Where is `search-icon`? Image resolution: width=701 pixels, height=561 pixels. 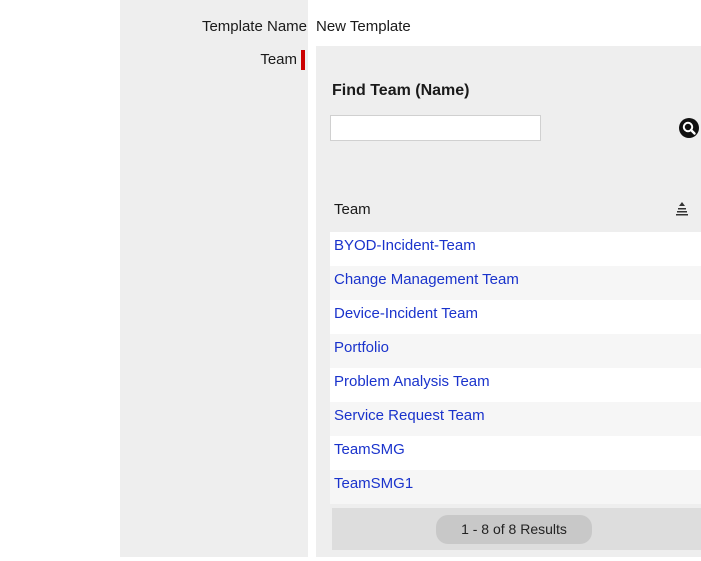 search-icon is located at coordinates (689, 128).